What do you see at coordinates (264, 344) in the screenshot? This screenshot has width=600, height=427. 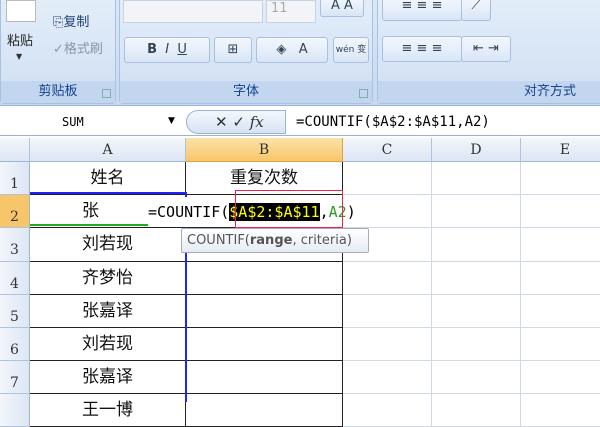 I see `cell-b6` at bounding box center [264, 344].